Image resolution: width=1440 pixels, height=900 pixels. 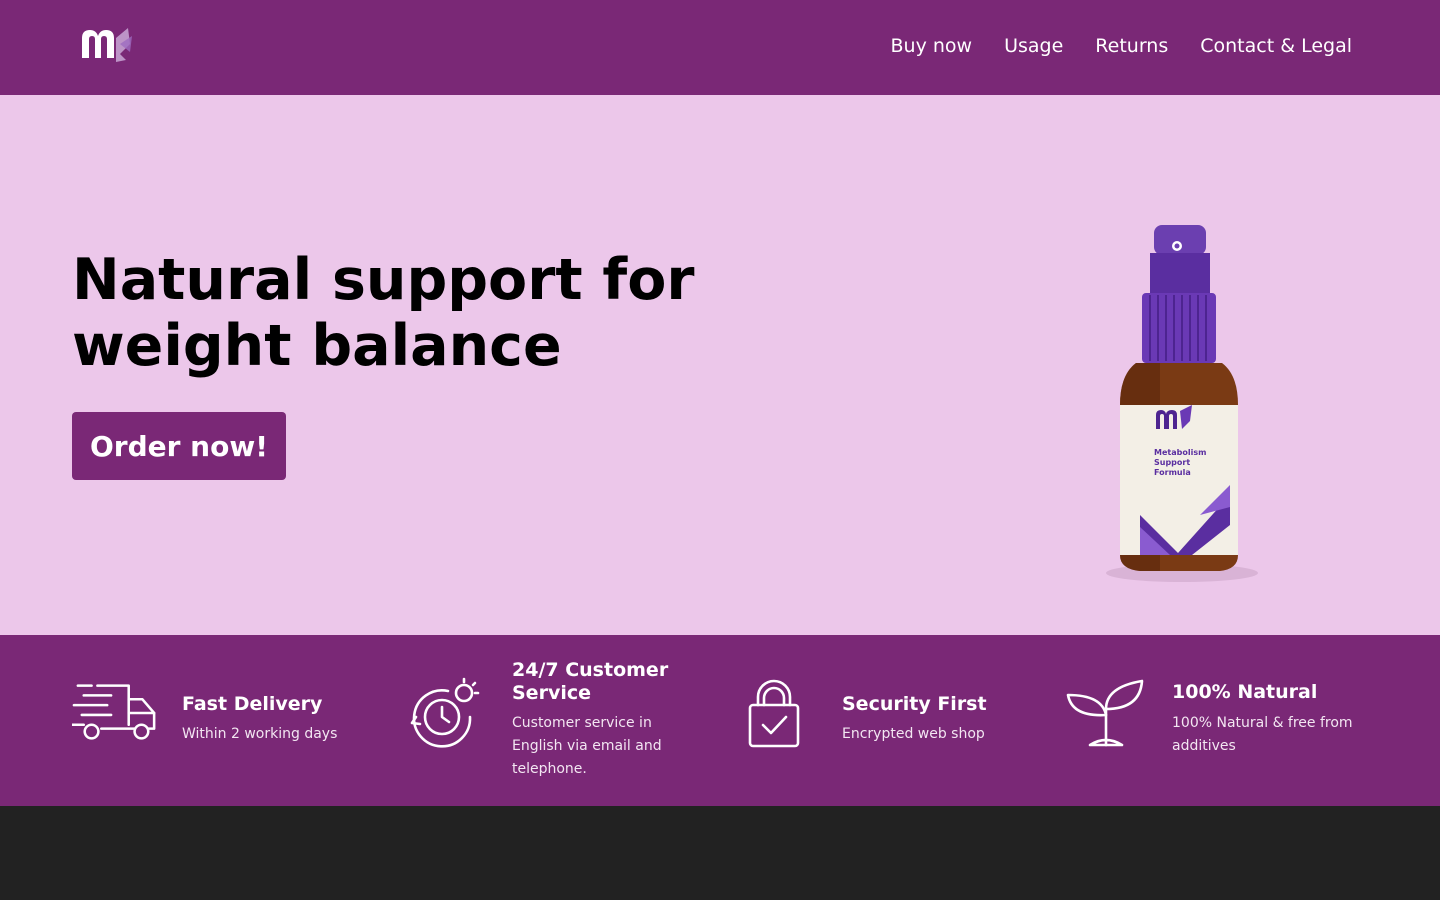 What do you see at coordinates (913, 734) in the screenshot?
I see `feature-text: Encrypted web shop` at bounding box center [913, 734].